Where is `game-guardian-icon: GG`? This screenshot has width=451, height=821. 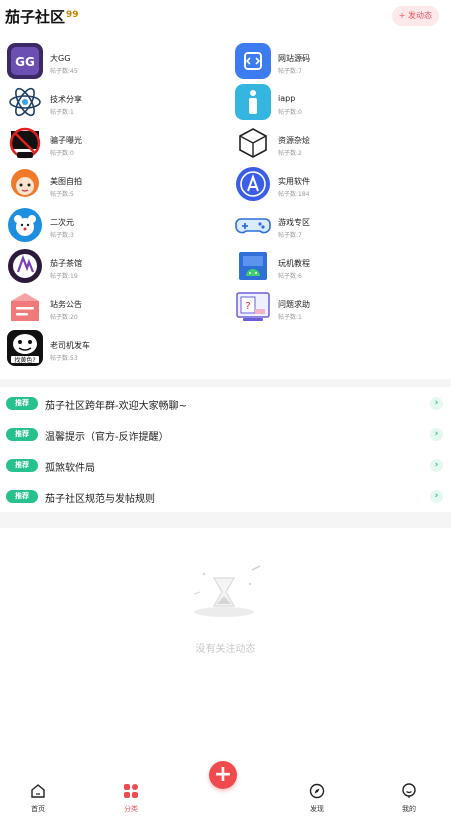
game-guardian-icon: GG is located at coordinates (25, 61).